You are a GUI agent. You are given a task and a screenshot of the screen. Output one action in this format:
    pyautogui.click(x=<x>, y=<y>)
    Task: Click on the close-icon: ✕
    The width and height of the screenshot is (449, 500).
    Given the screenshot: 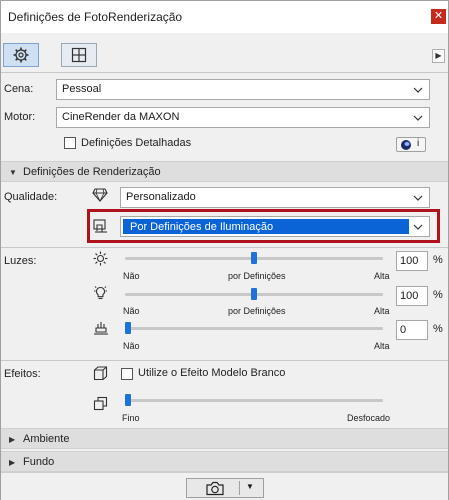 What is the action you would take?
    pyautogui.click(x=438, y=16)
    